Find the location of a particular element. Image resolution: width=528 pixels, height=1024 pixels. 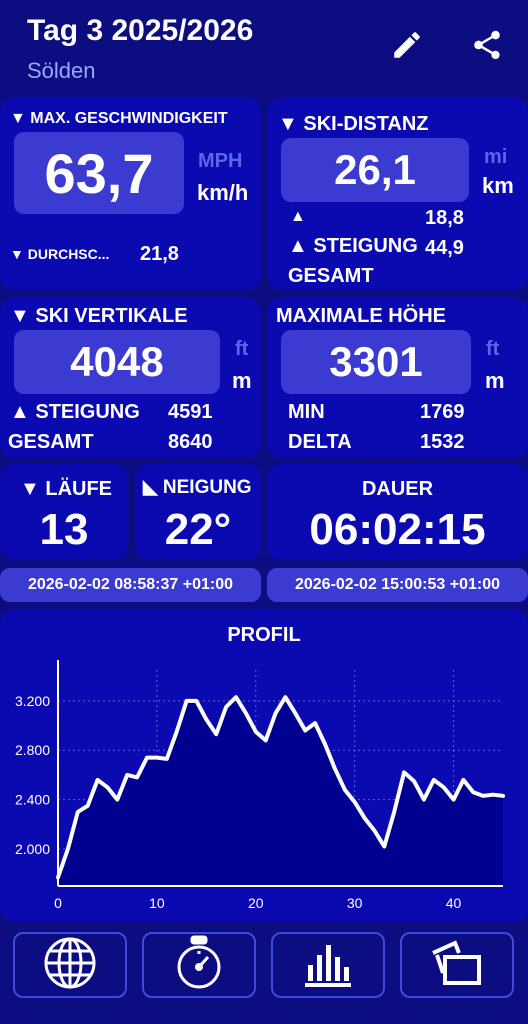

y-tick-label: 2.800 is located at coordinates (32, 750).